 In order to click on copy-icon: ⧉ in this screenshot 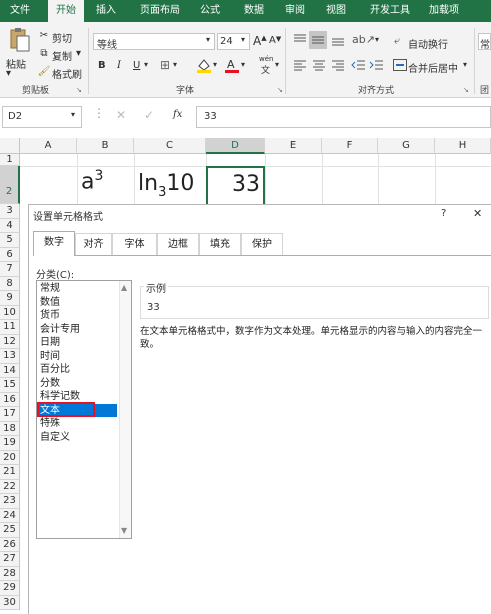, I will do `click(44, 54)`.